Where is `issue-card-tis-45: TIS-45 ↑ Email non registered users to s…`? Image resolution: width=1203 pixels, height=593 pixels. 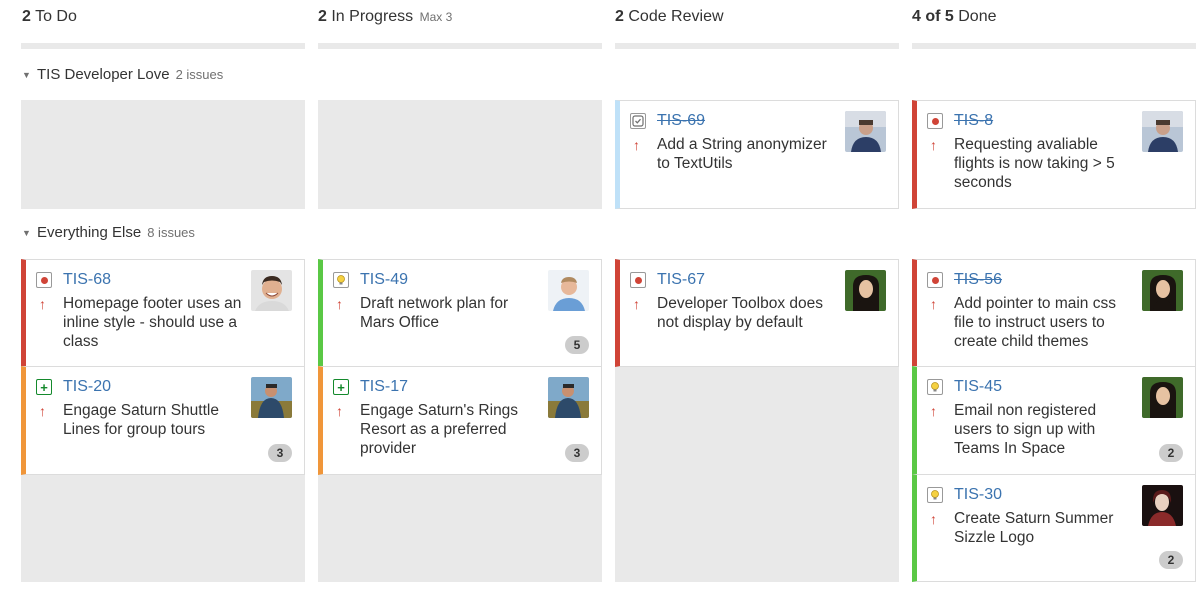 issue-card-tis-45: TIS-45 ↑ Email non registered users to s… is located at coordinates (1054, 420).